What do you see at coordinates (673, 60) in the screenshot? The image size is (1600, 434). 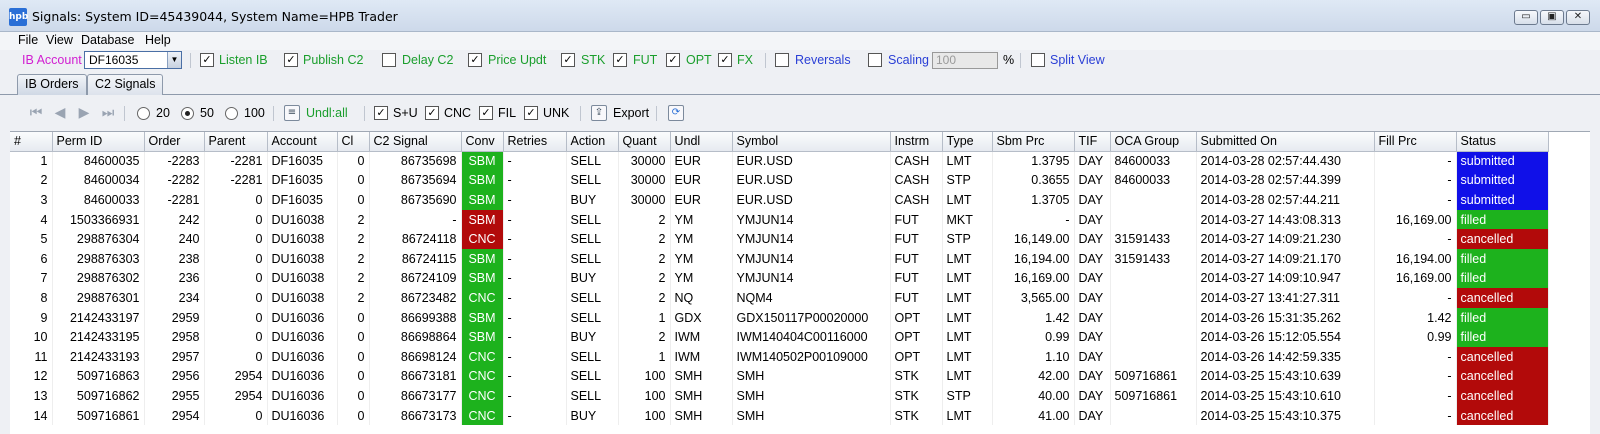 I see `opt-checkbox: ✓` at bounding box center [673, 60].